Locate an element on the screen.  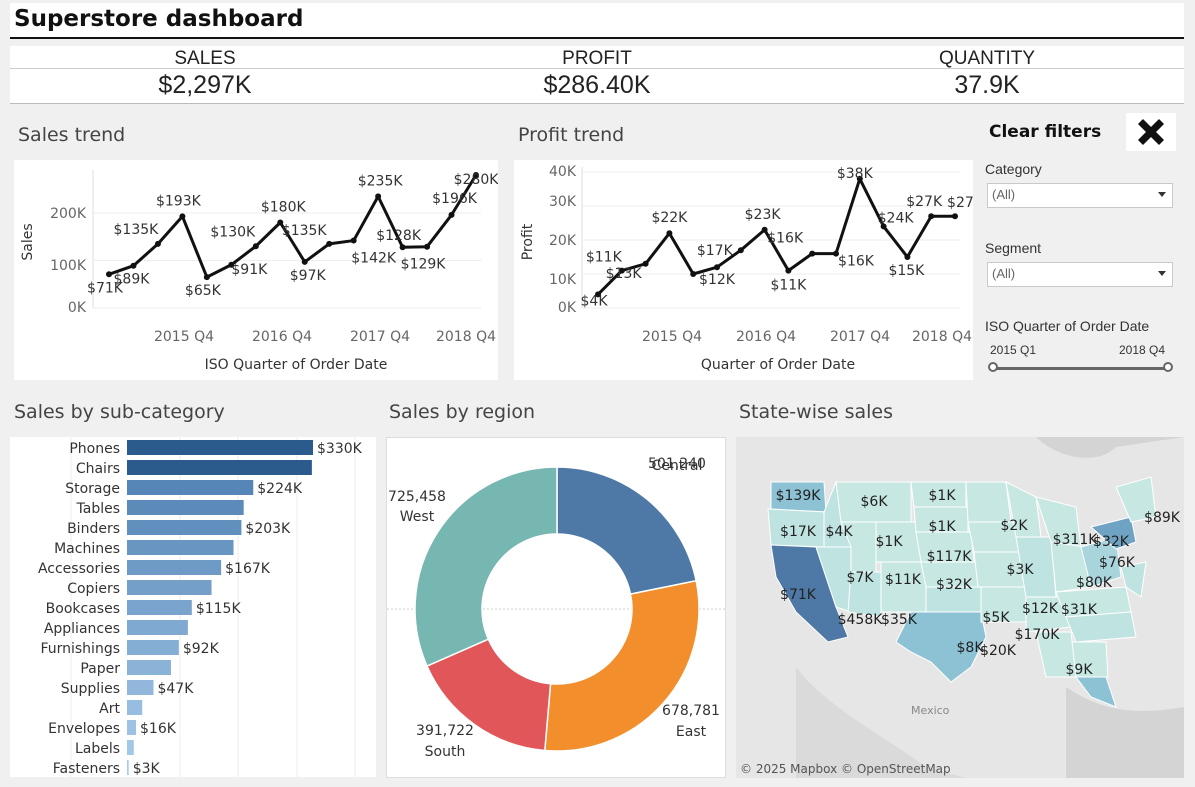
p-data-label: $17K is located at coordinates (715, 251).